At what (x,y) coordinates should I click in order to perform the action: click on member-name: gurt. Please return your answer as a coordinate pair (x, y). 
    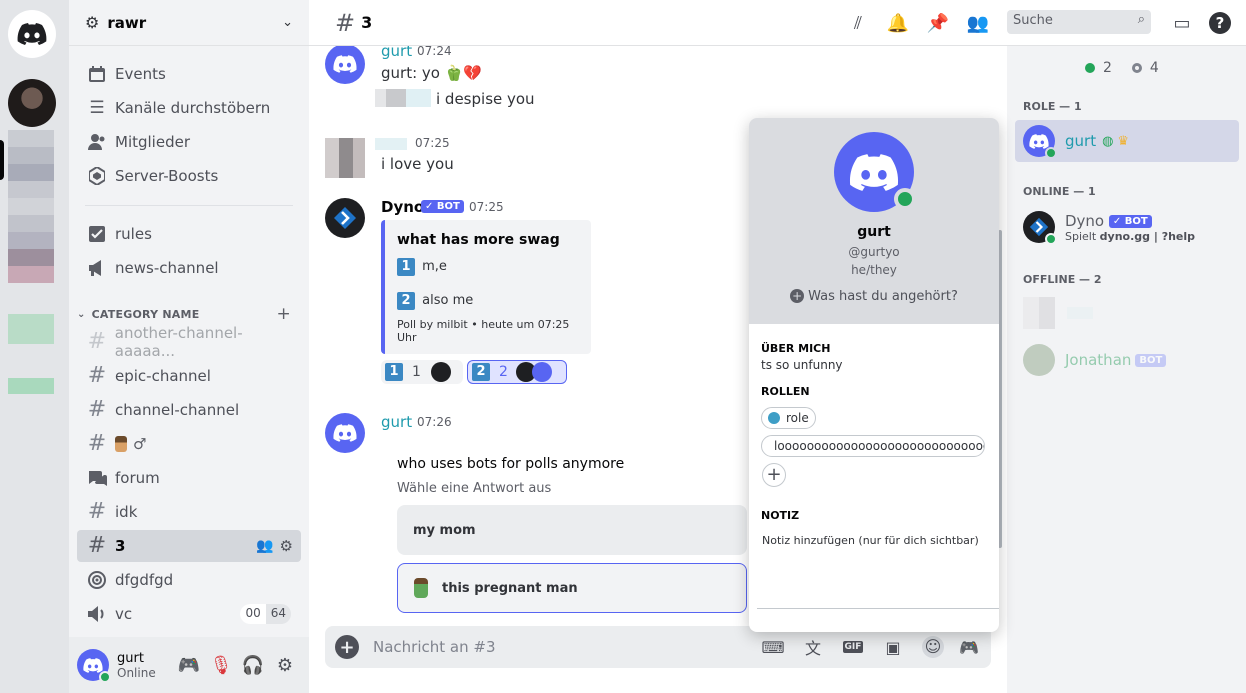
    Looking at the image, I should click on (1081, 141).